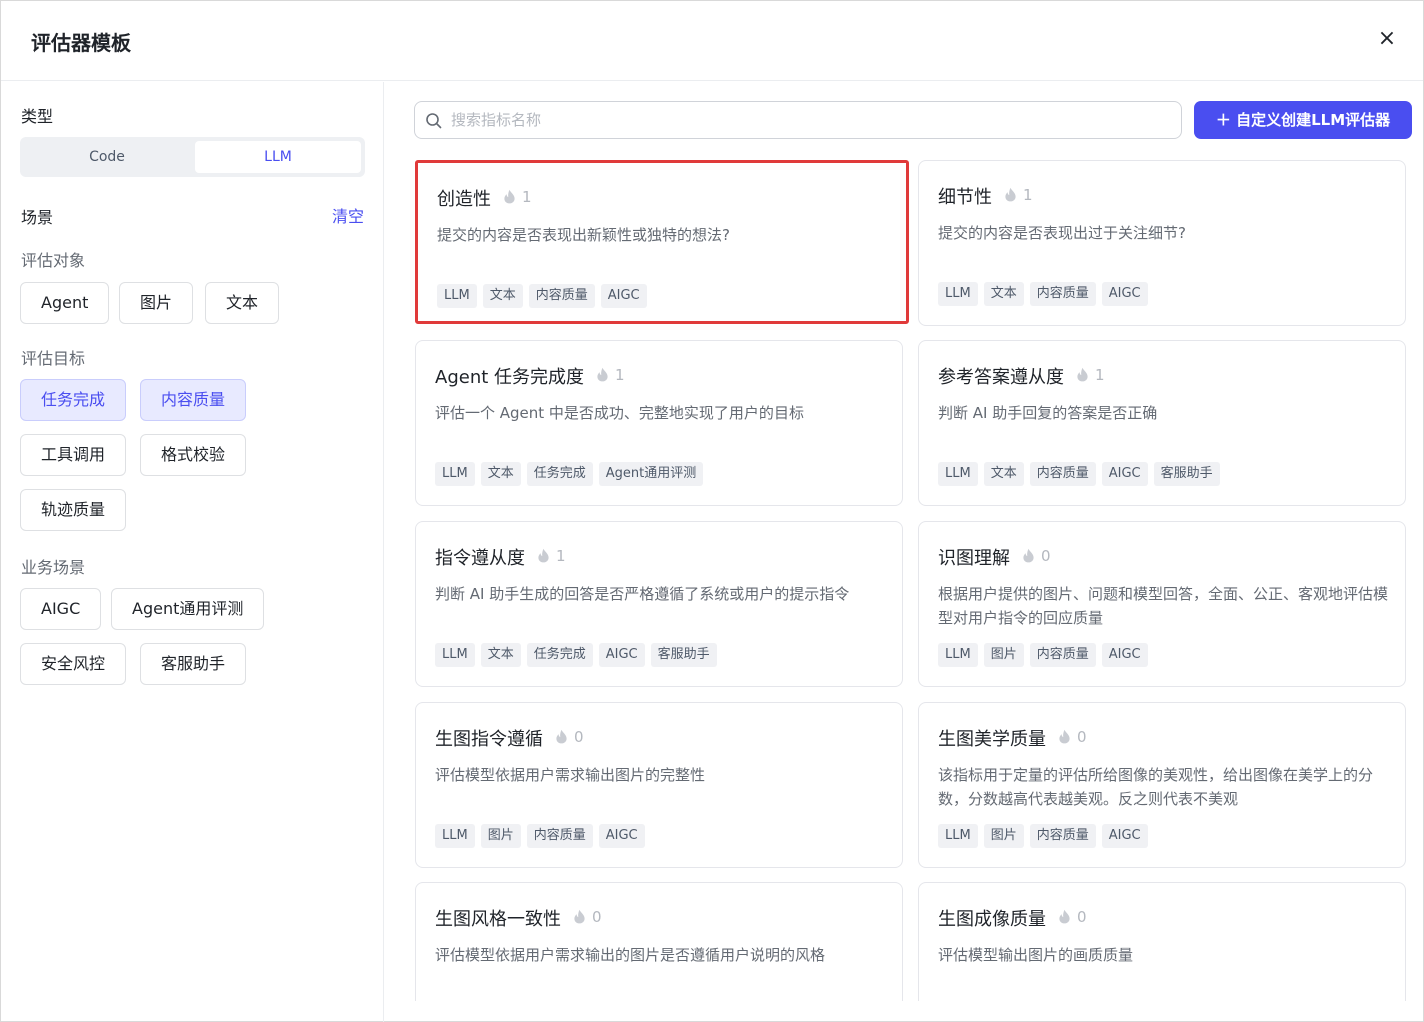 The image size is (1424, 1022). Describe the element at coordinates (61, 609) in the screenshot. I see `chip-aigc: AIGC` at that location.